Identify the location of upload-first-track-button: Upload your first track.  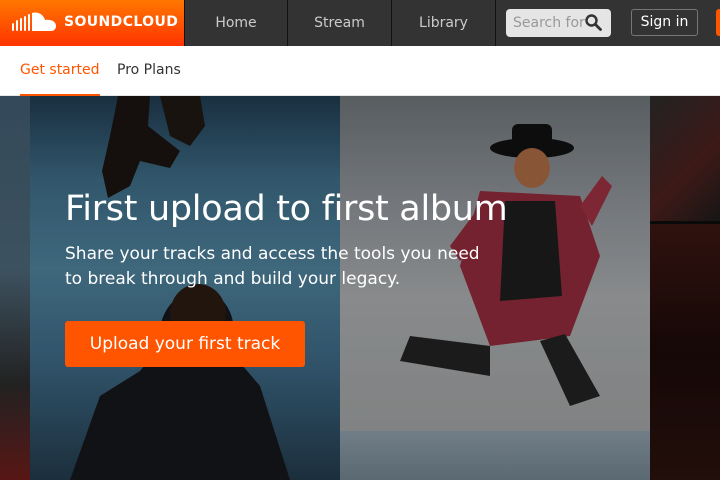
(185, 344).